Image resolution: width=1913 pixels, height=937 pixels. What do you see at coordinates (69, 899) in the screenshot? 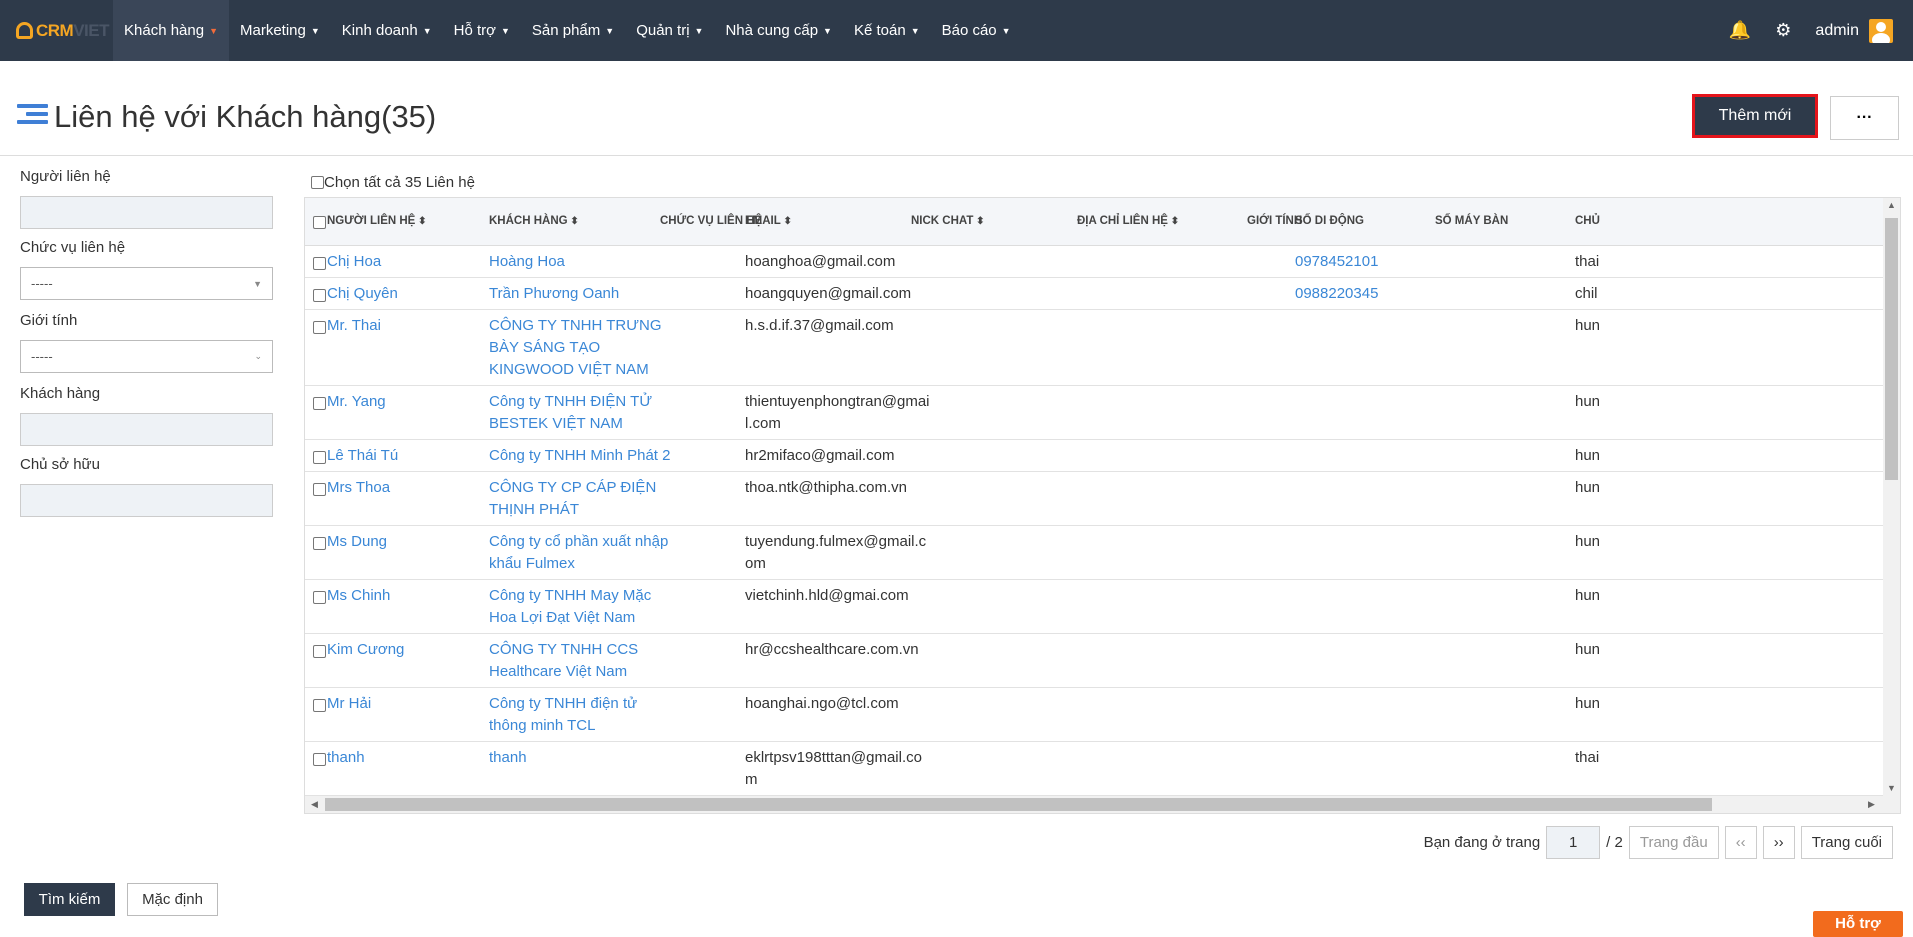
I see `search-button: Tìm kiếm` at bounding box center [69, 899].